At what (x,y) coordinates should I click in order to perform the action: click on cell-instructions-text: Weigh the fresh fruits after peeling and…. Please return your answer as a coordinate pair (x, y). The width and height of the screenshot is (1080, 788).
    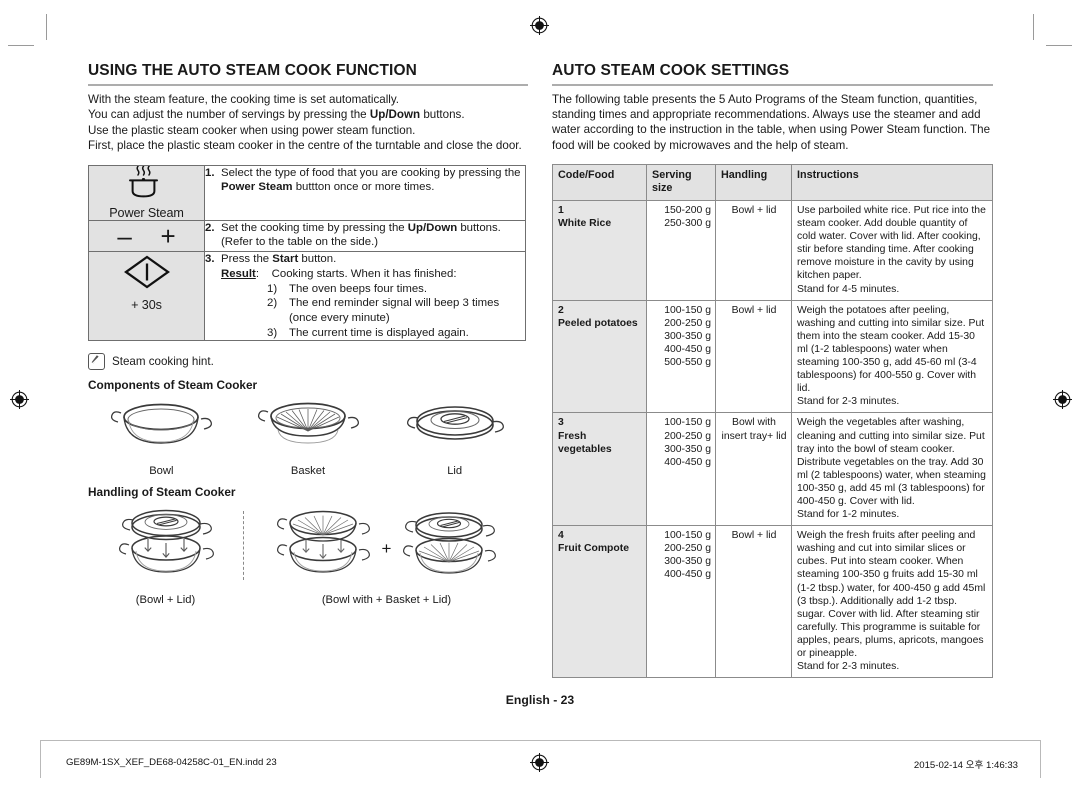
    Looking at the image, I should click on (891, 594).